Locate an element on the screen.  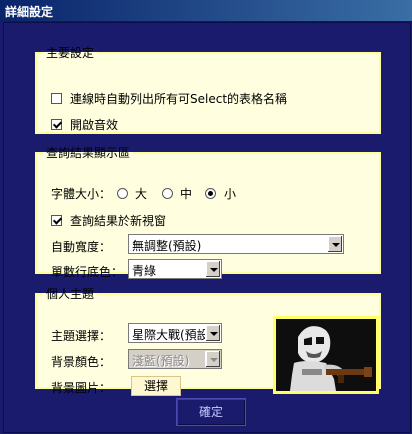
personal-theme-legend: 個人主題 is located at coordinates (70, 294).